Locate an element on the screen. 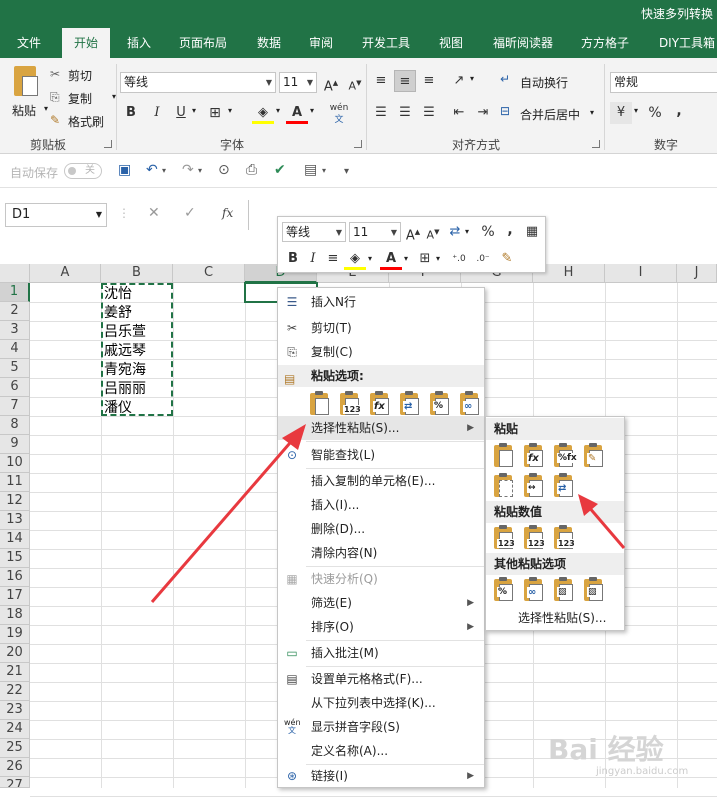  cell-b2: 姜舒 is located at coordinates (118, 312).